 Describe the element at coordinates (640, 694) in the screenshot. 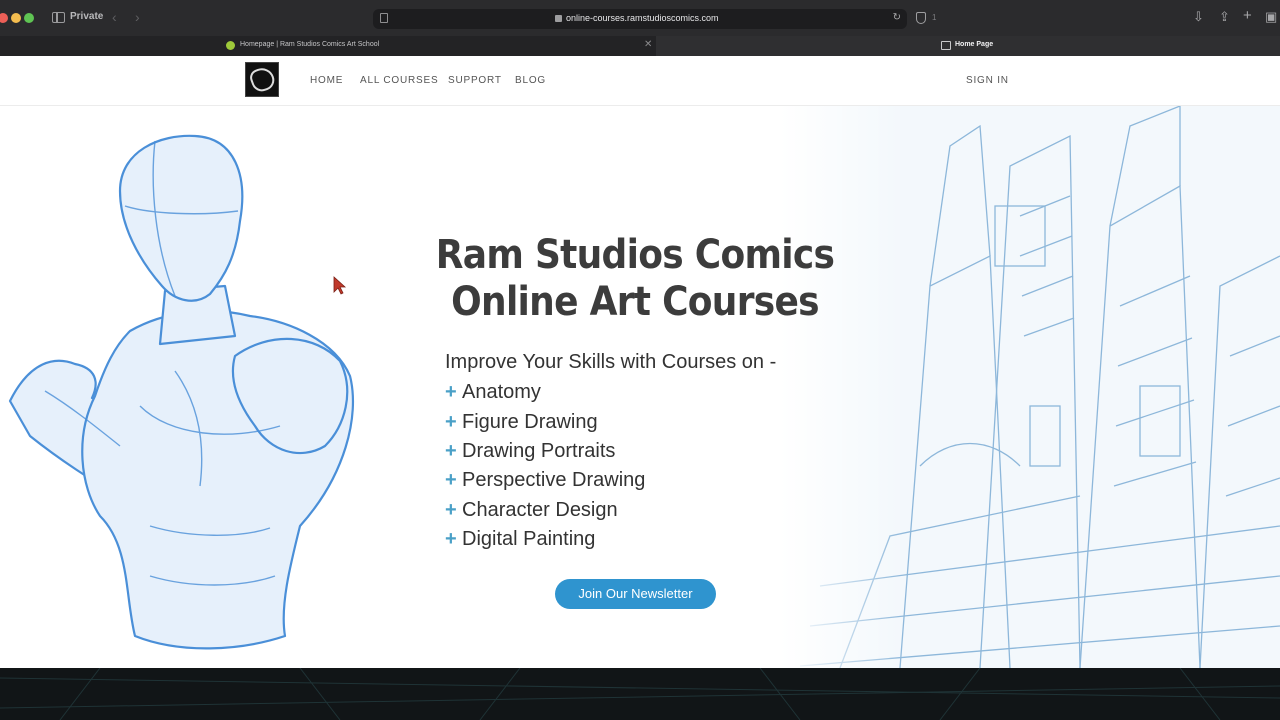

I see `footer-background` at that location.